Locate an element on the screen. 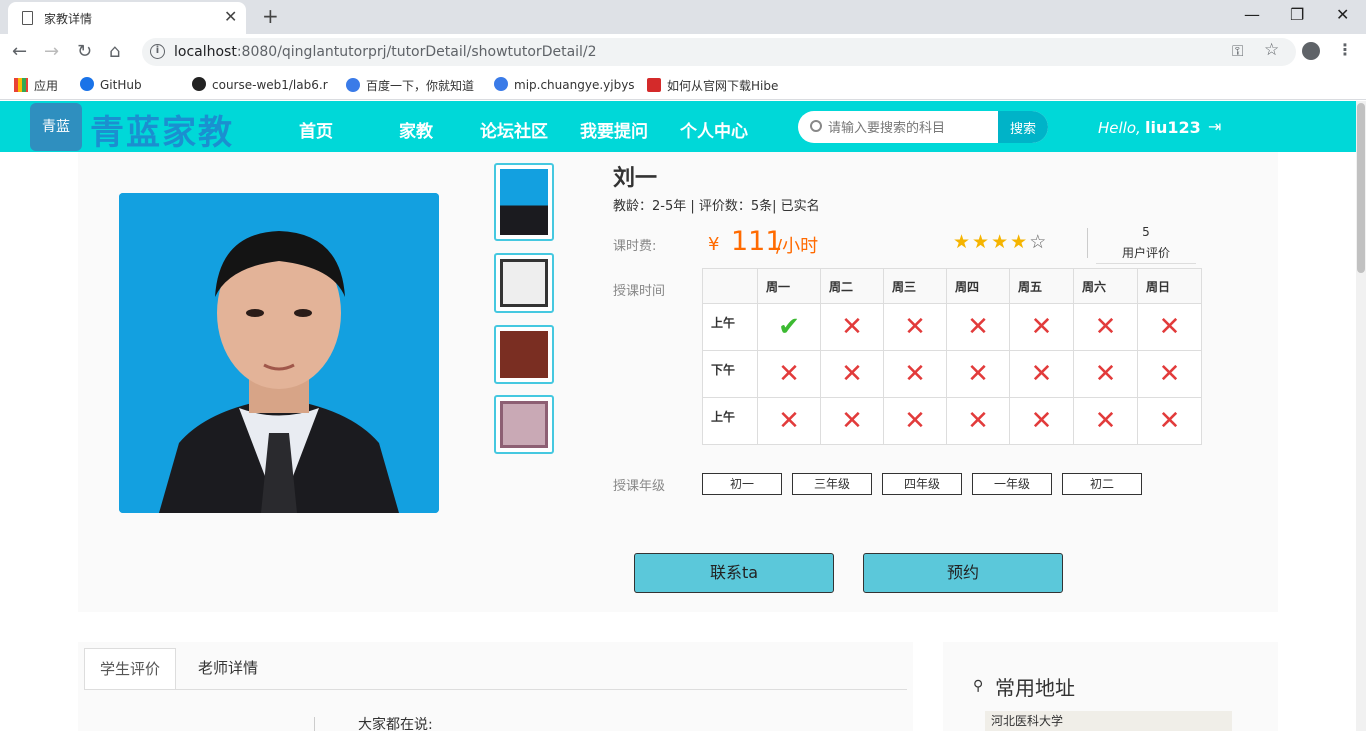  forward-icon: → is located at coordinates (51, 51).